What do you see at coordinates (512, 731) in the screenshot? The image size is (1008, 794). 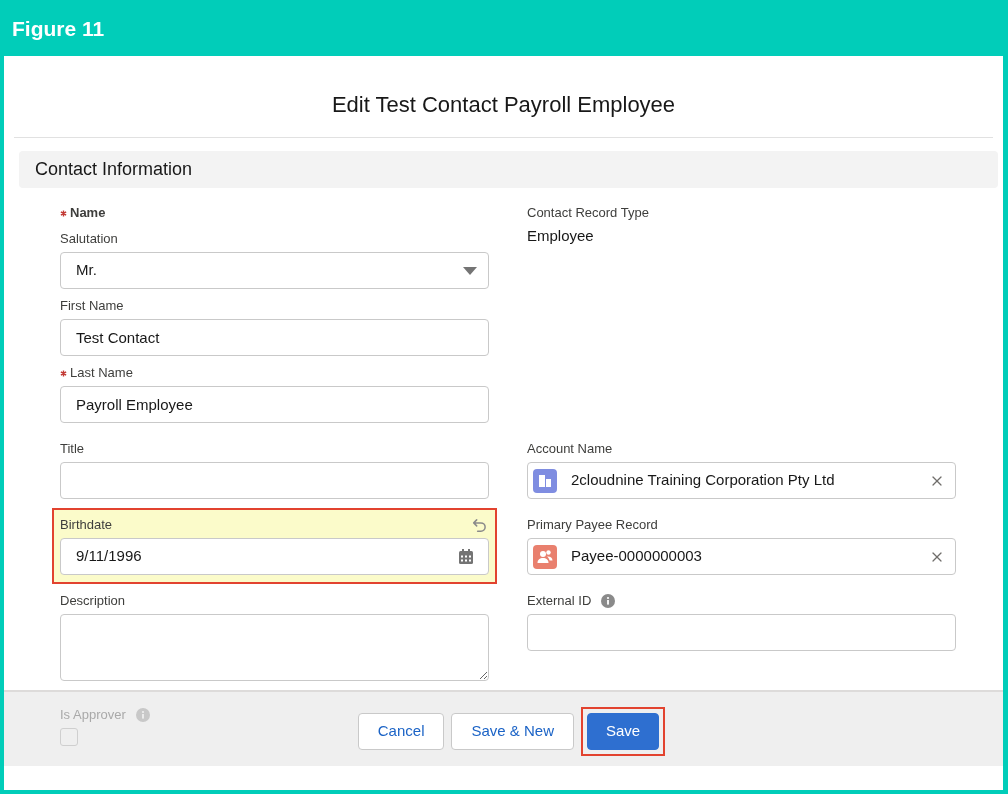 I see `footer-button: Save & New` at bounding box center [512, 731].